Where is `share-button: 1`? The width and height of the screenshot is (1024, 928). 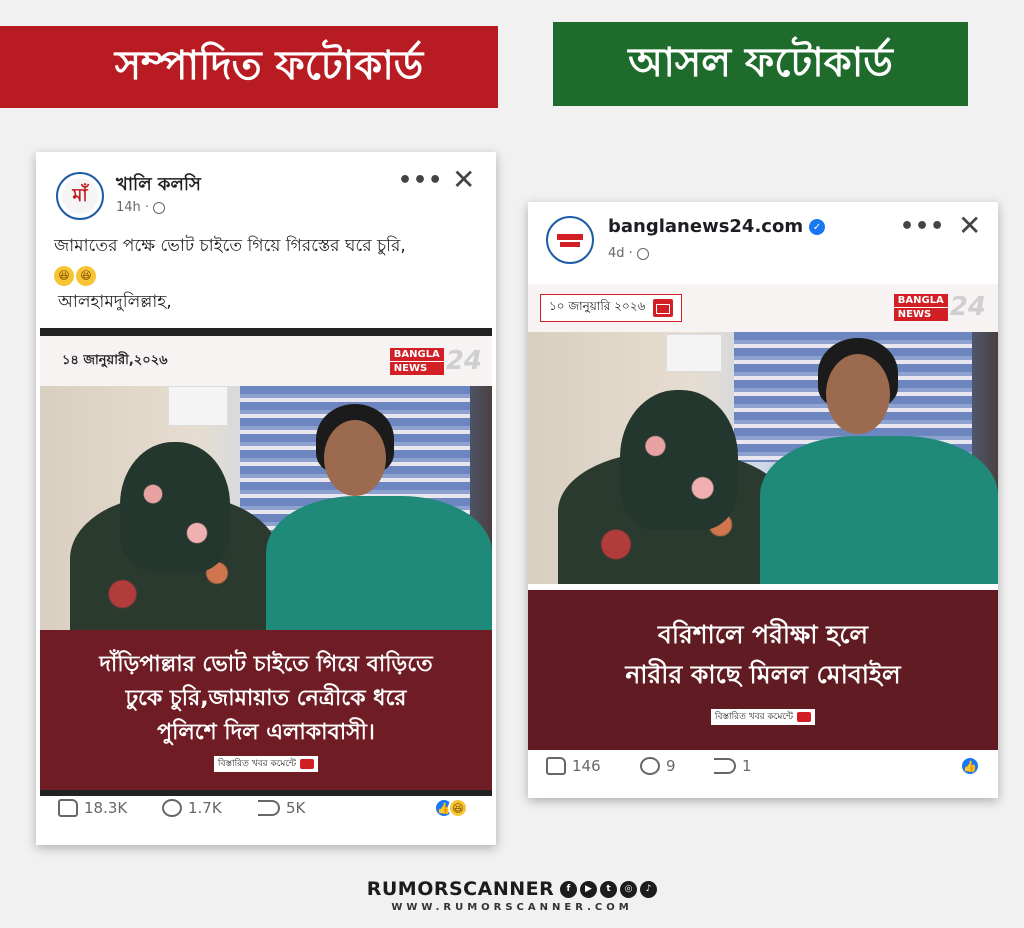 share-button: 1 is located at coordinates (733, 766).